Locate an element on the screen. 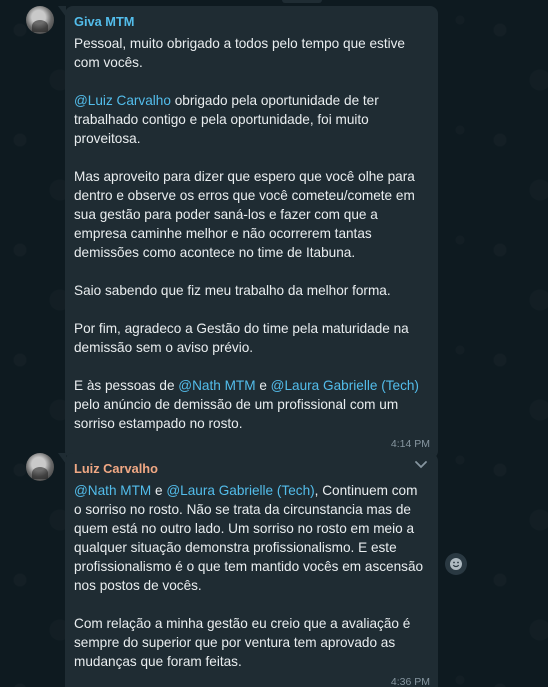 The width and height of the screenshot is (548, 687). message-time: 4:36 PM is located at coordinates (410, 681).